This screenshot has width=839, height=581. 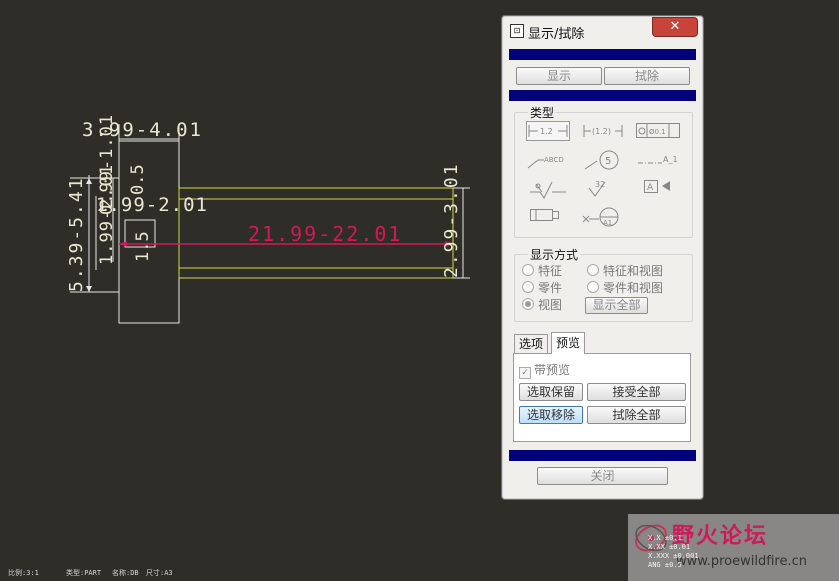 What do you see at coordinates (551, 392) in the screenshot?
I see `select-keep-button: 选取保留` at bounding box center [551, 392].